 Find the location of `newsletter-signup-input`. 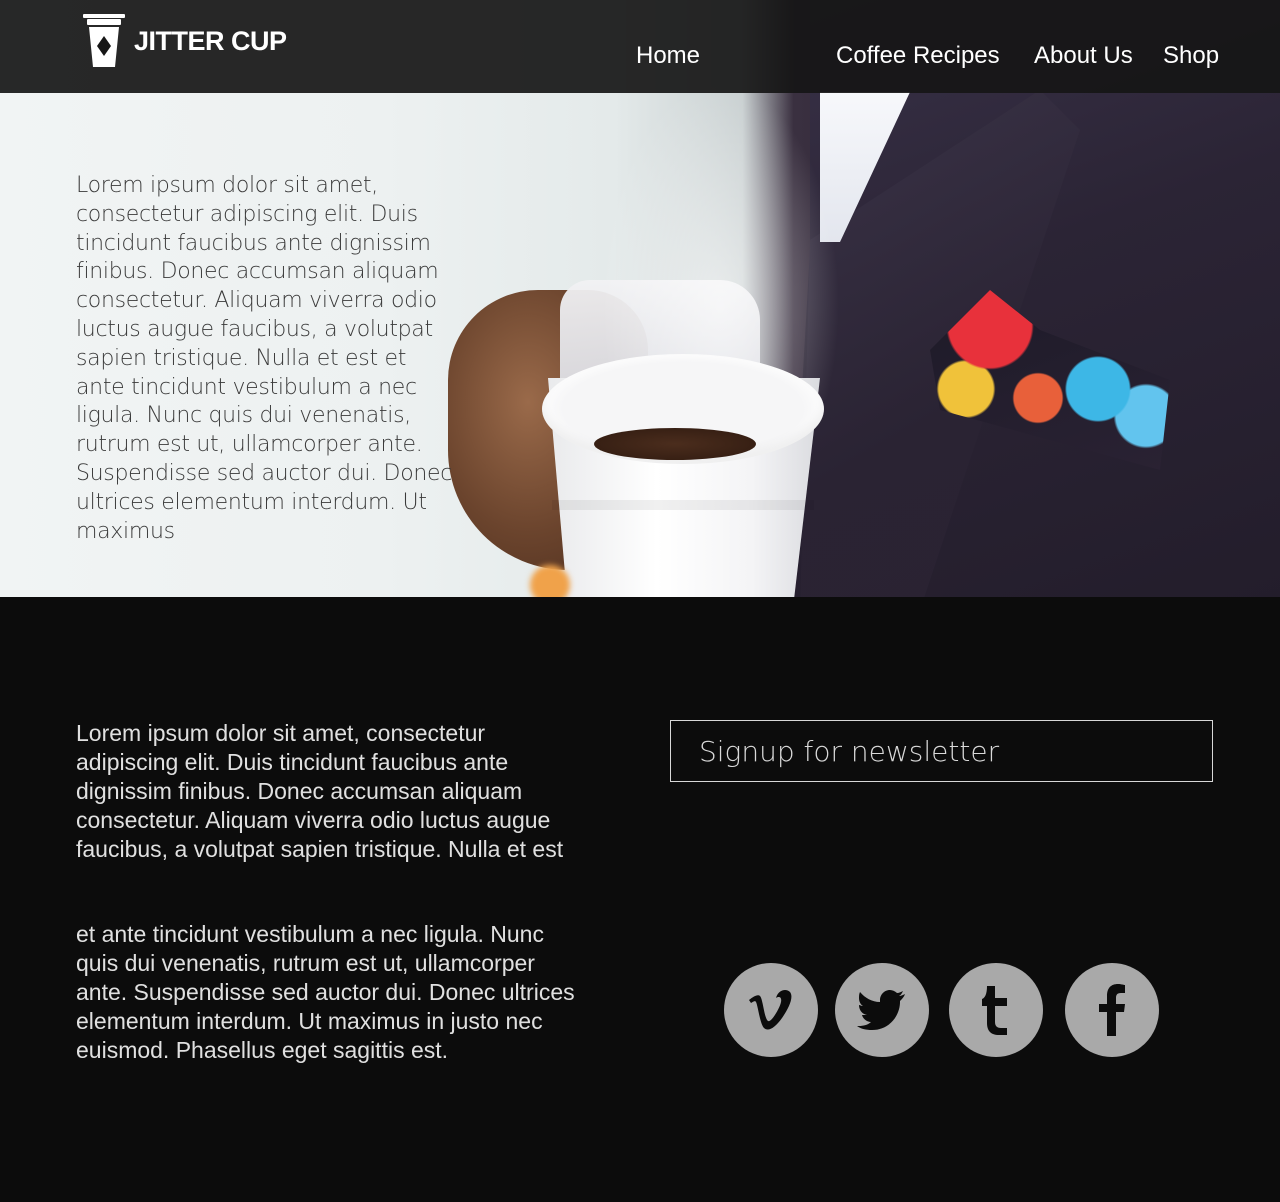

newsletter-signup-input is located at coordinates (941, 751).